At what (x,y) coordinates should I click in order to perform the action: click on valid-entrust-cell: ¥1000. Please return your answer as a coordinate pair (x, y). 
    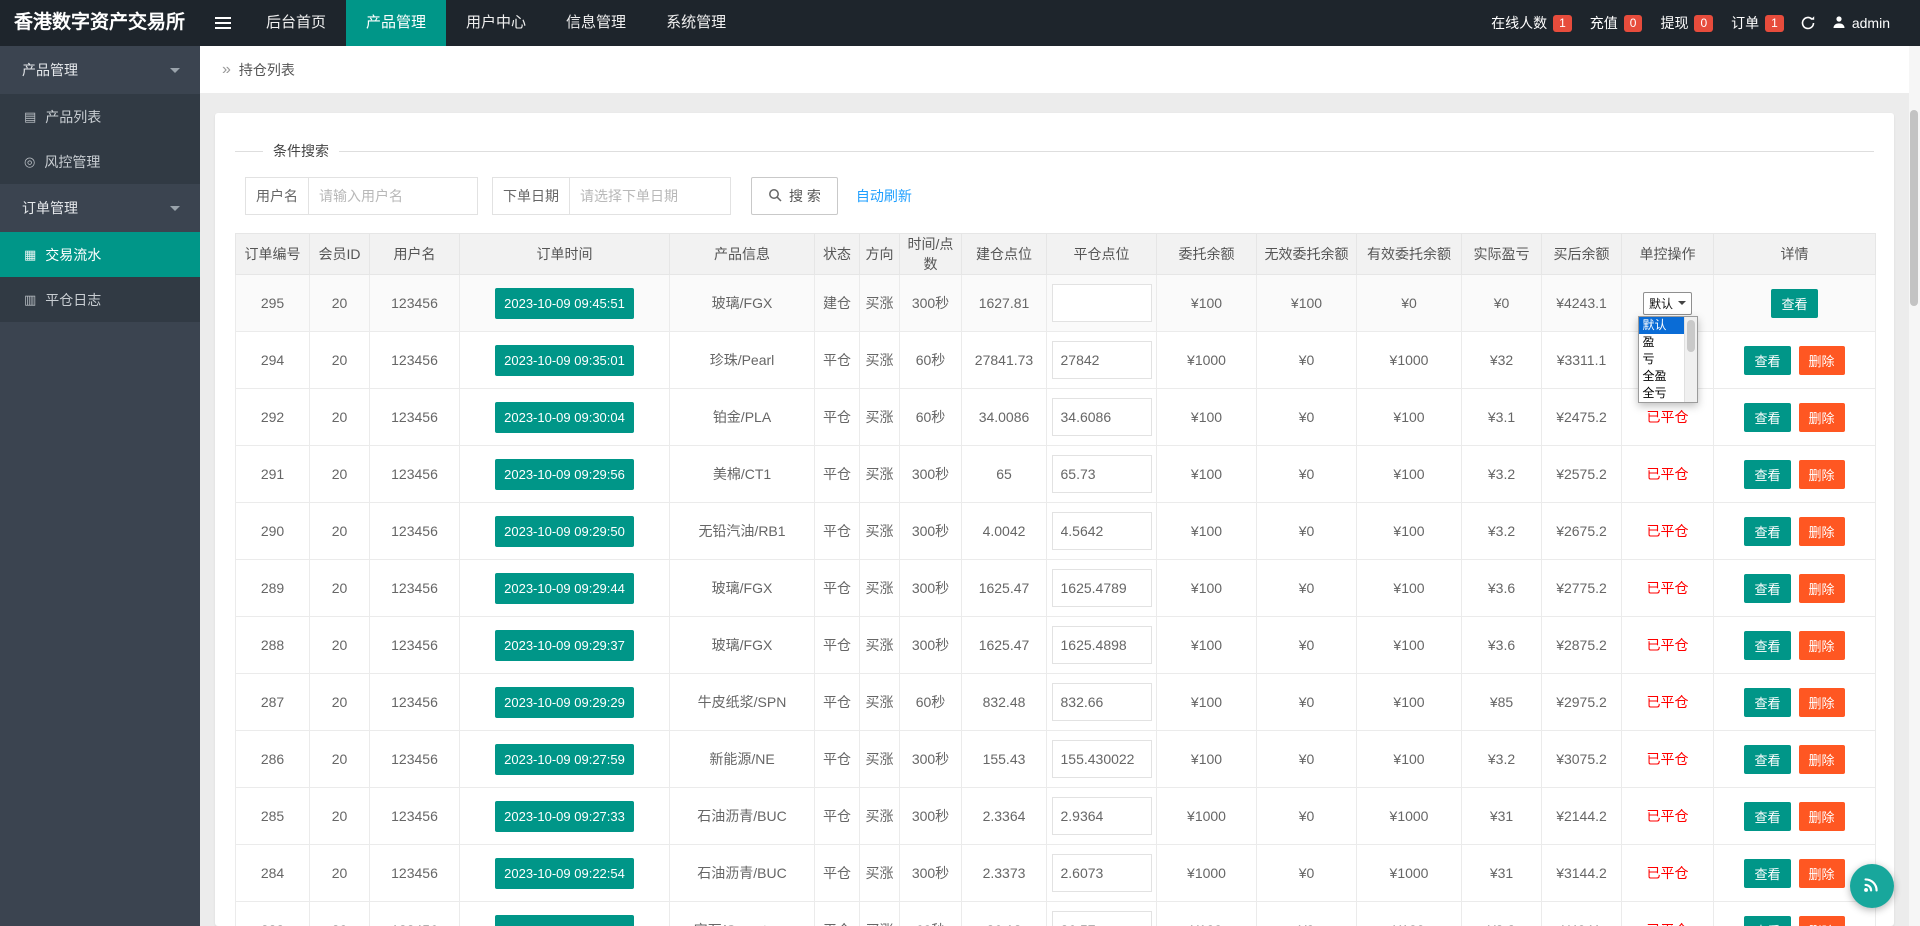
    Looking at the image, I should click on (1409, 873).